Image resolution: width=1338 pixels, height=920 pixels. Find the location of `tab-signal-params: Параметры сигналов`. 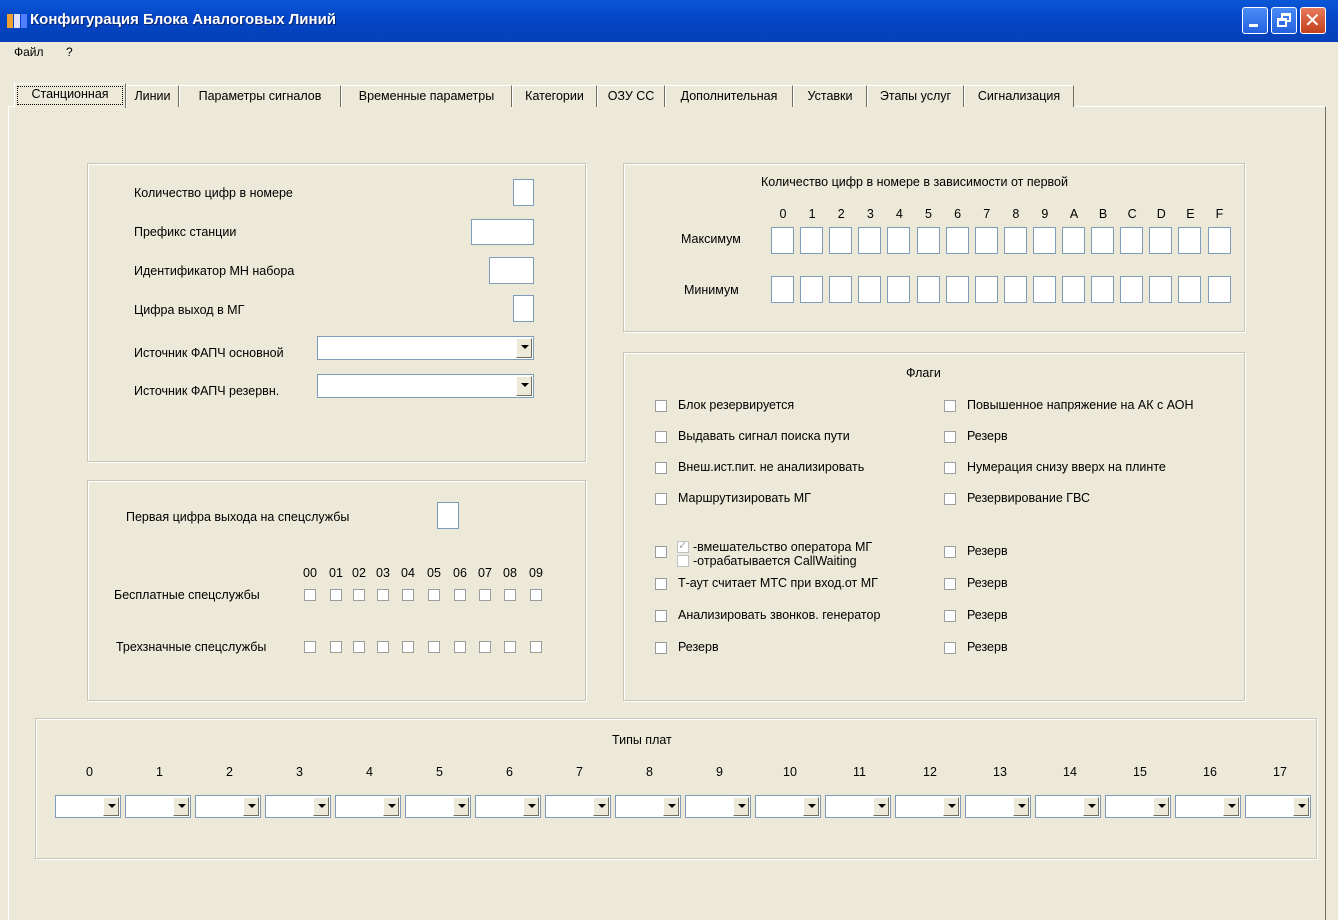

tab-signal-params: Параметры сигналов is located at coordinates (260, 96).